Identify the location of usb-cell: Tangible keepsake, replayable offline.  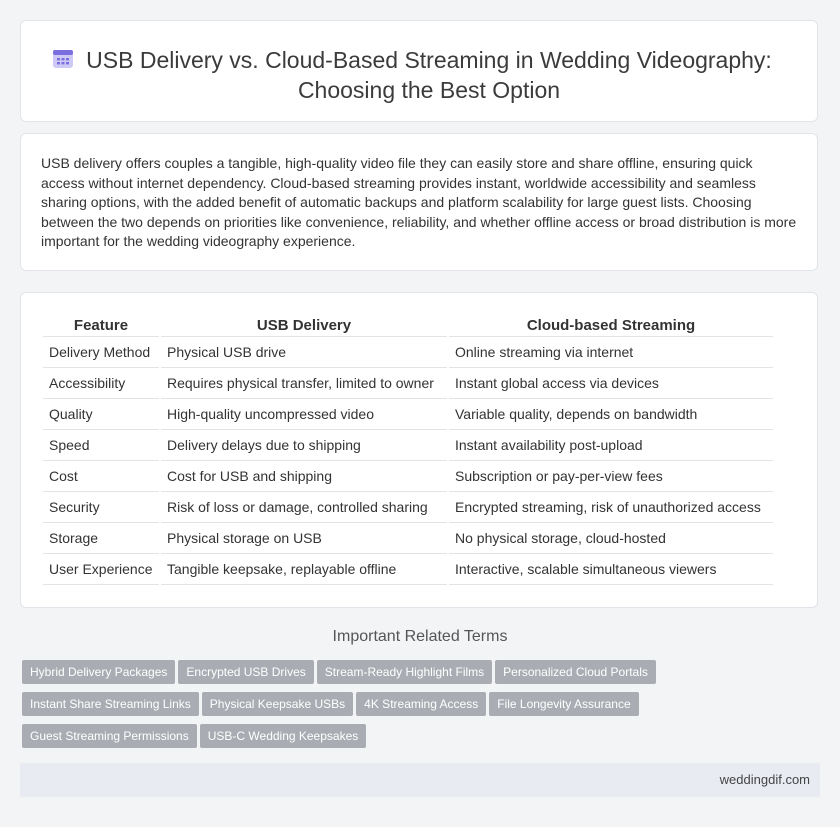
(303, 569).